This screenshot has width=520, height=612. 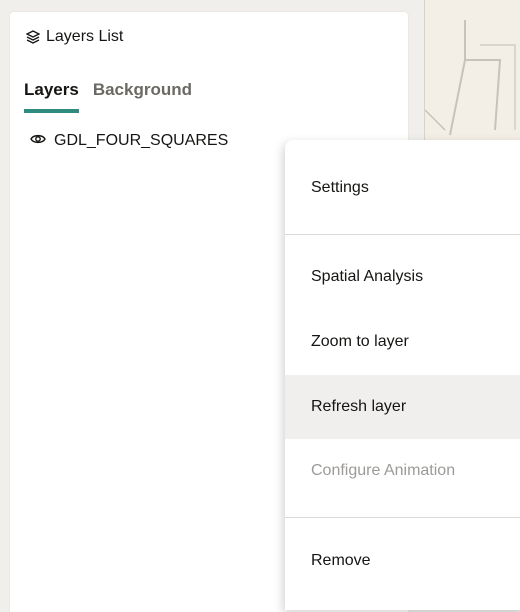 I want to click on menu-item-remove: Remove, so click(x=402, y=561).